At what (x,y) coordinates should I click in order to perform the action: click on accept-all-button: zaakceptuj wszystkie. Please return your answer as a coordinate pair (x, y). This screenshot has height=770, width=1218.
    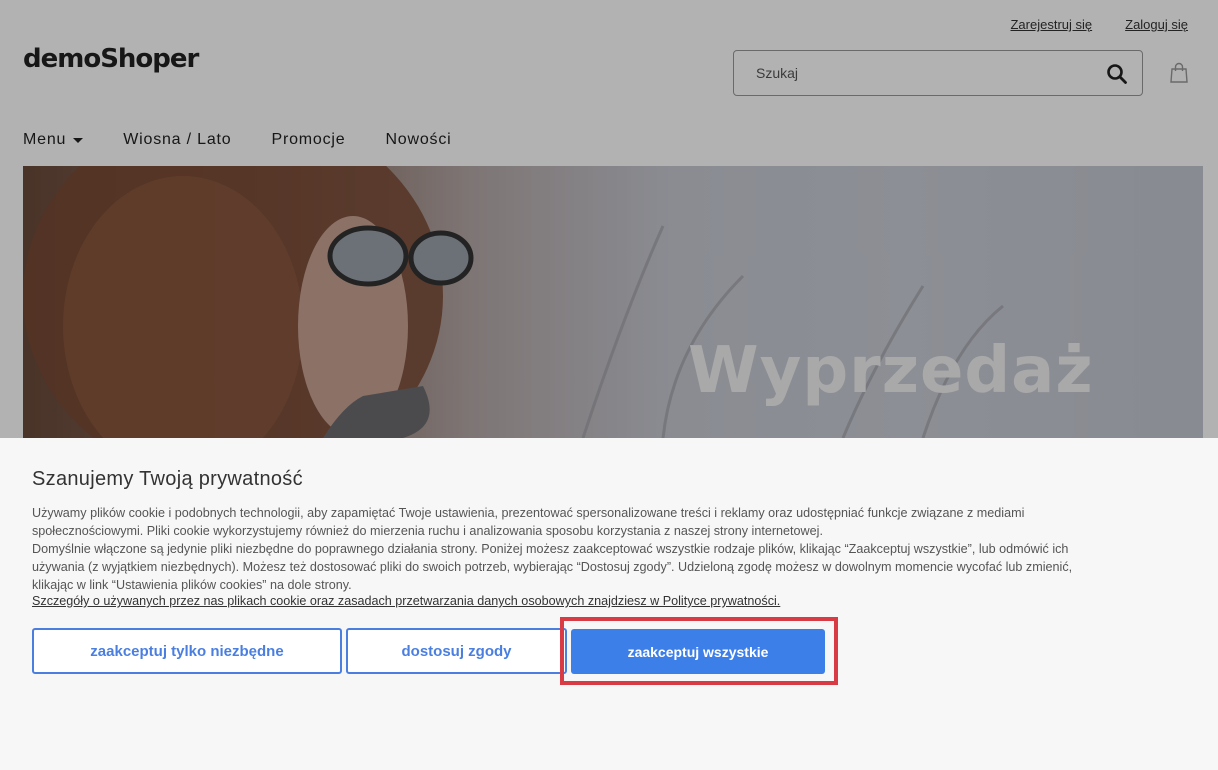
    Looking at the image, I should click on (698, 651).